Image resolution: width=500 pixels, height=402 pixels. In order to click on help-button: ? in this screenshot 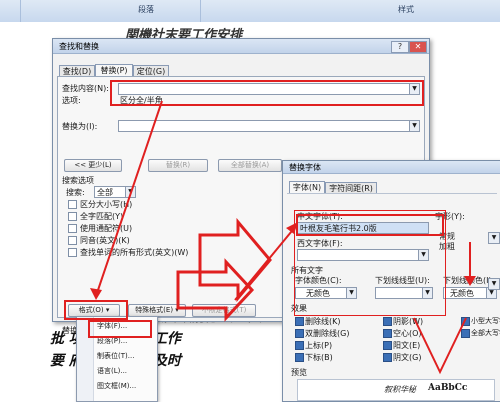, I will do `click(400, 47)`.